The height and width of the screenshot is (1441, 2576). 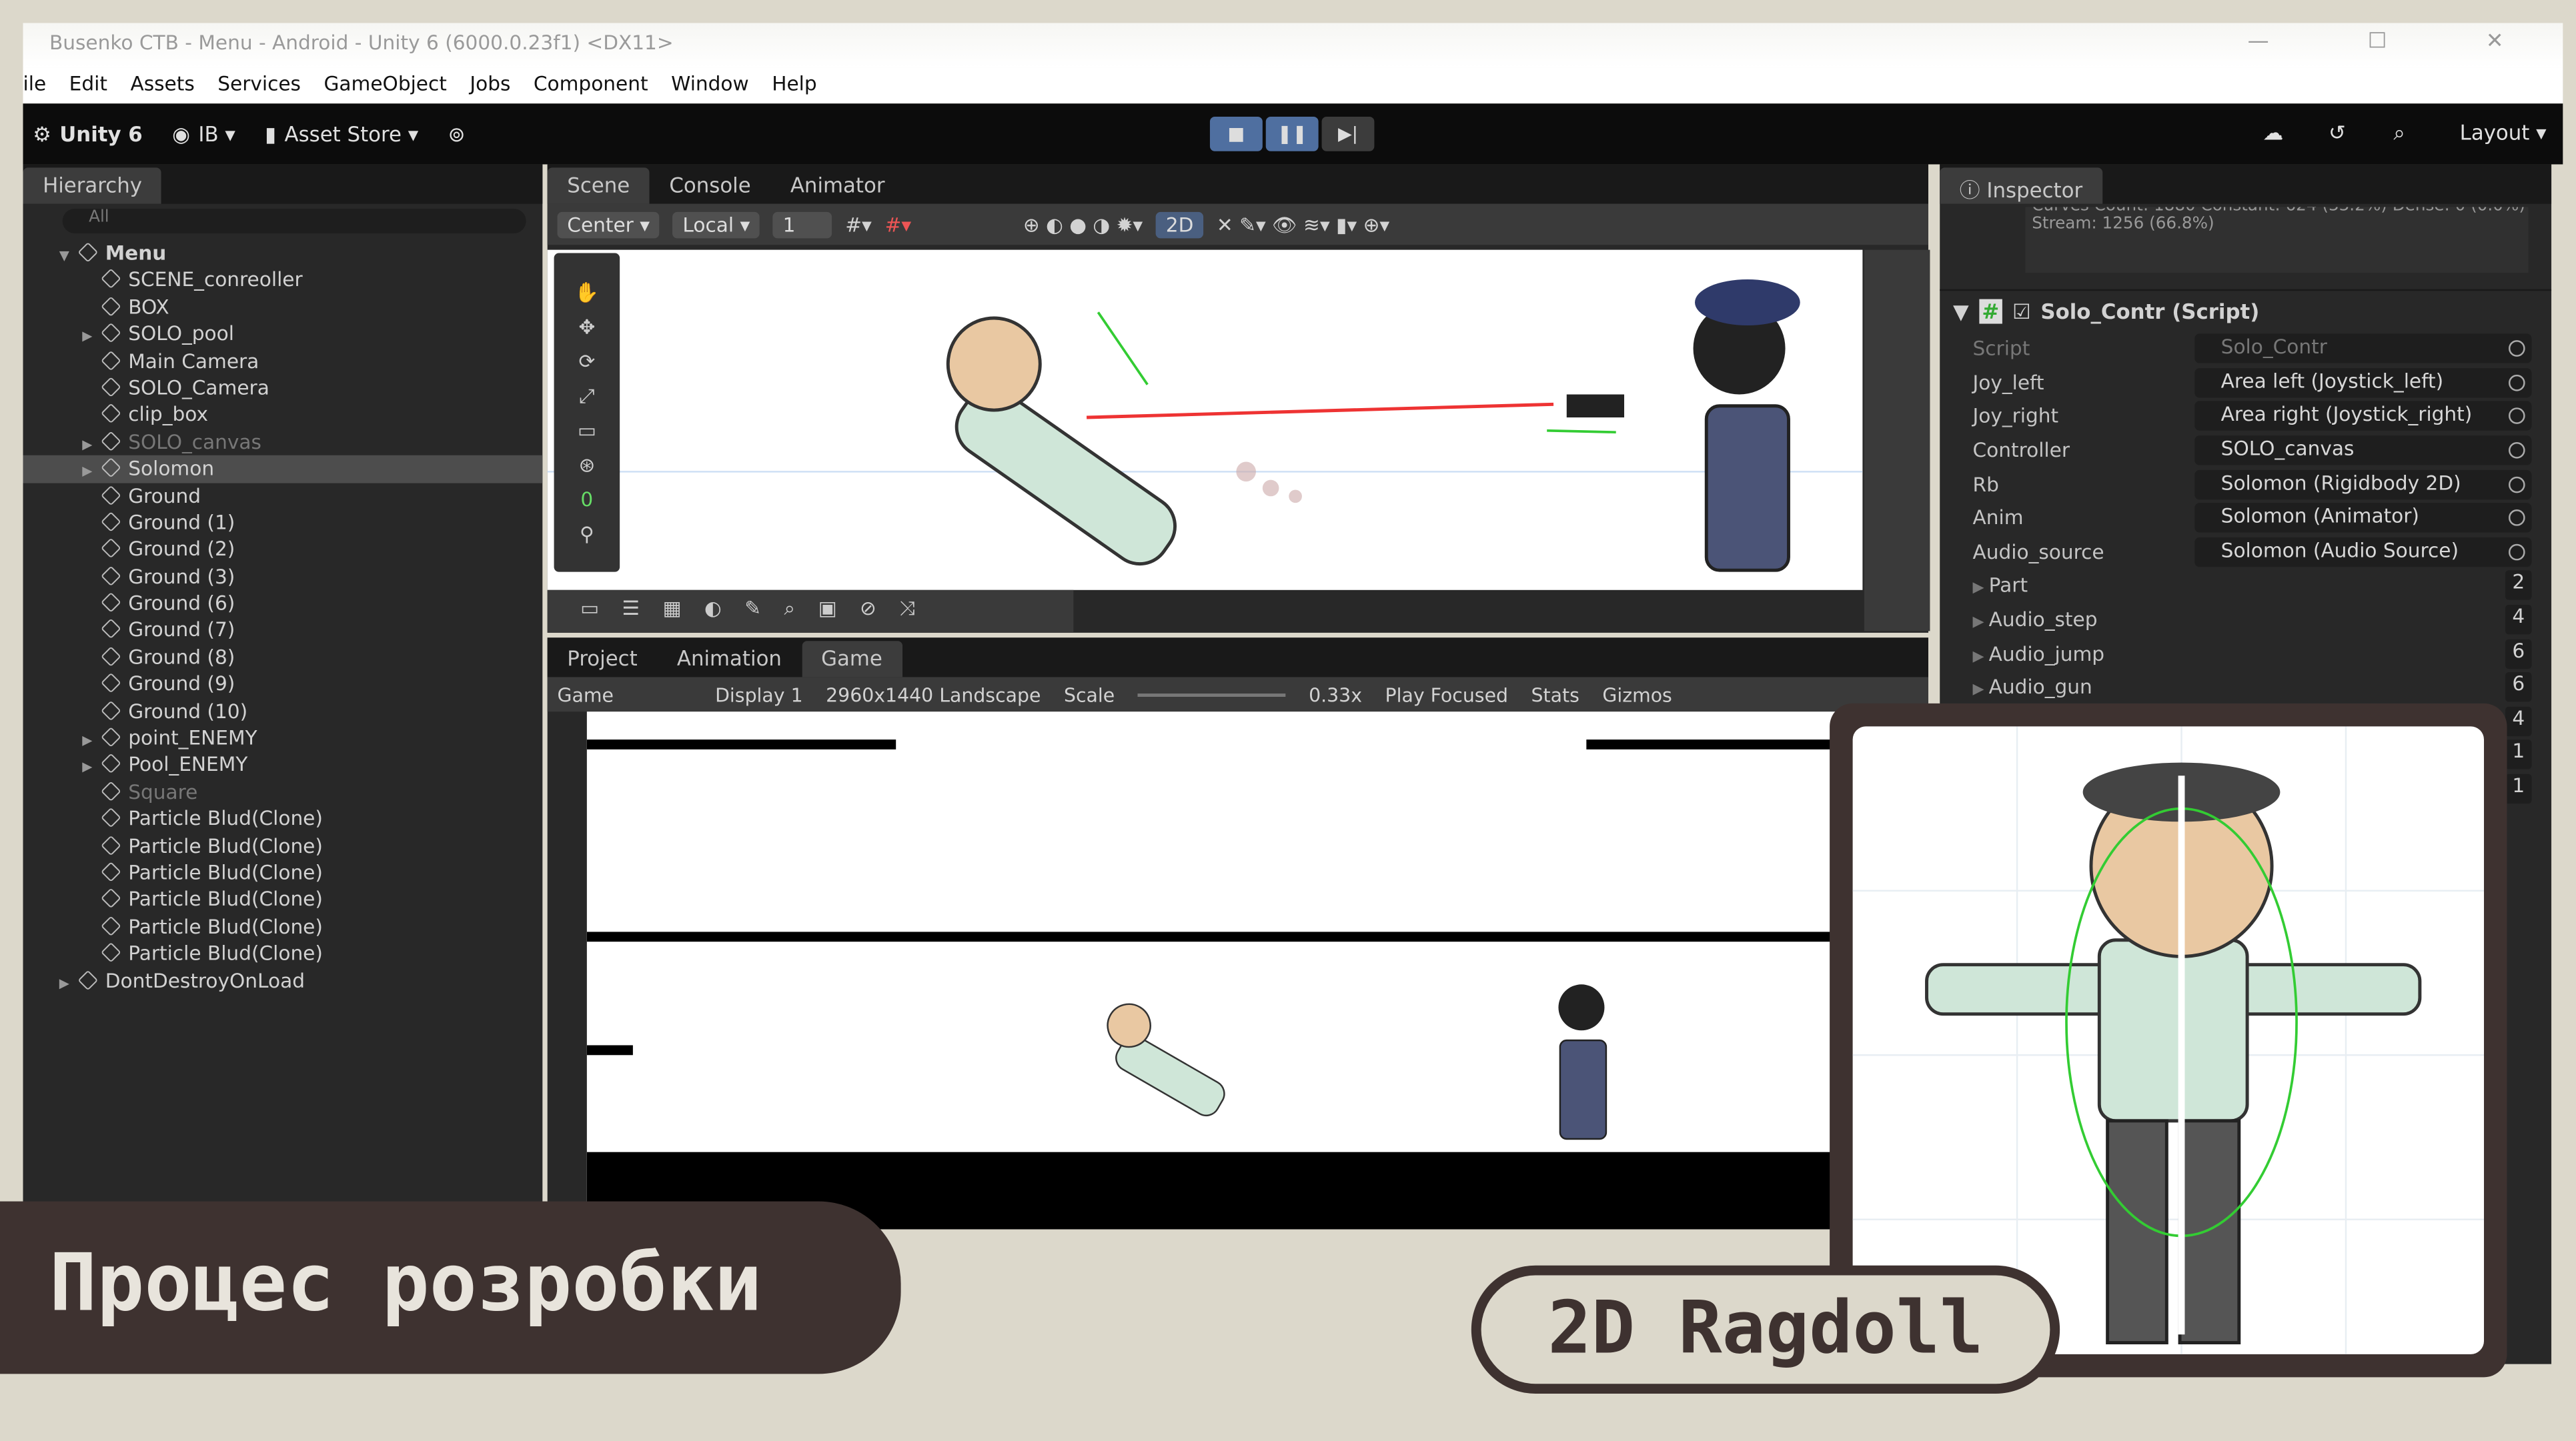 I want to click on pause-button: ❚❚, so click(x=1292, y=133).